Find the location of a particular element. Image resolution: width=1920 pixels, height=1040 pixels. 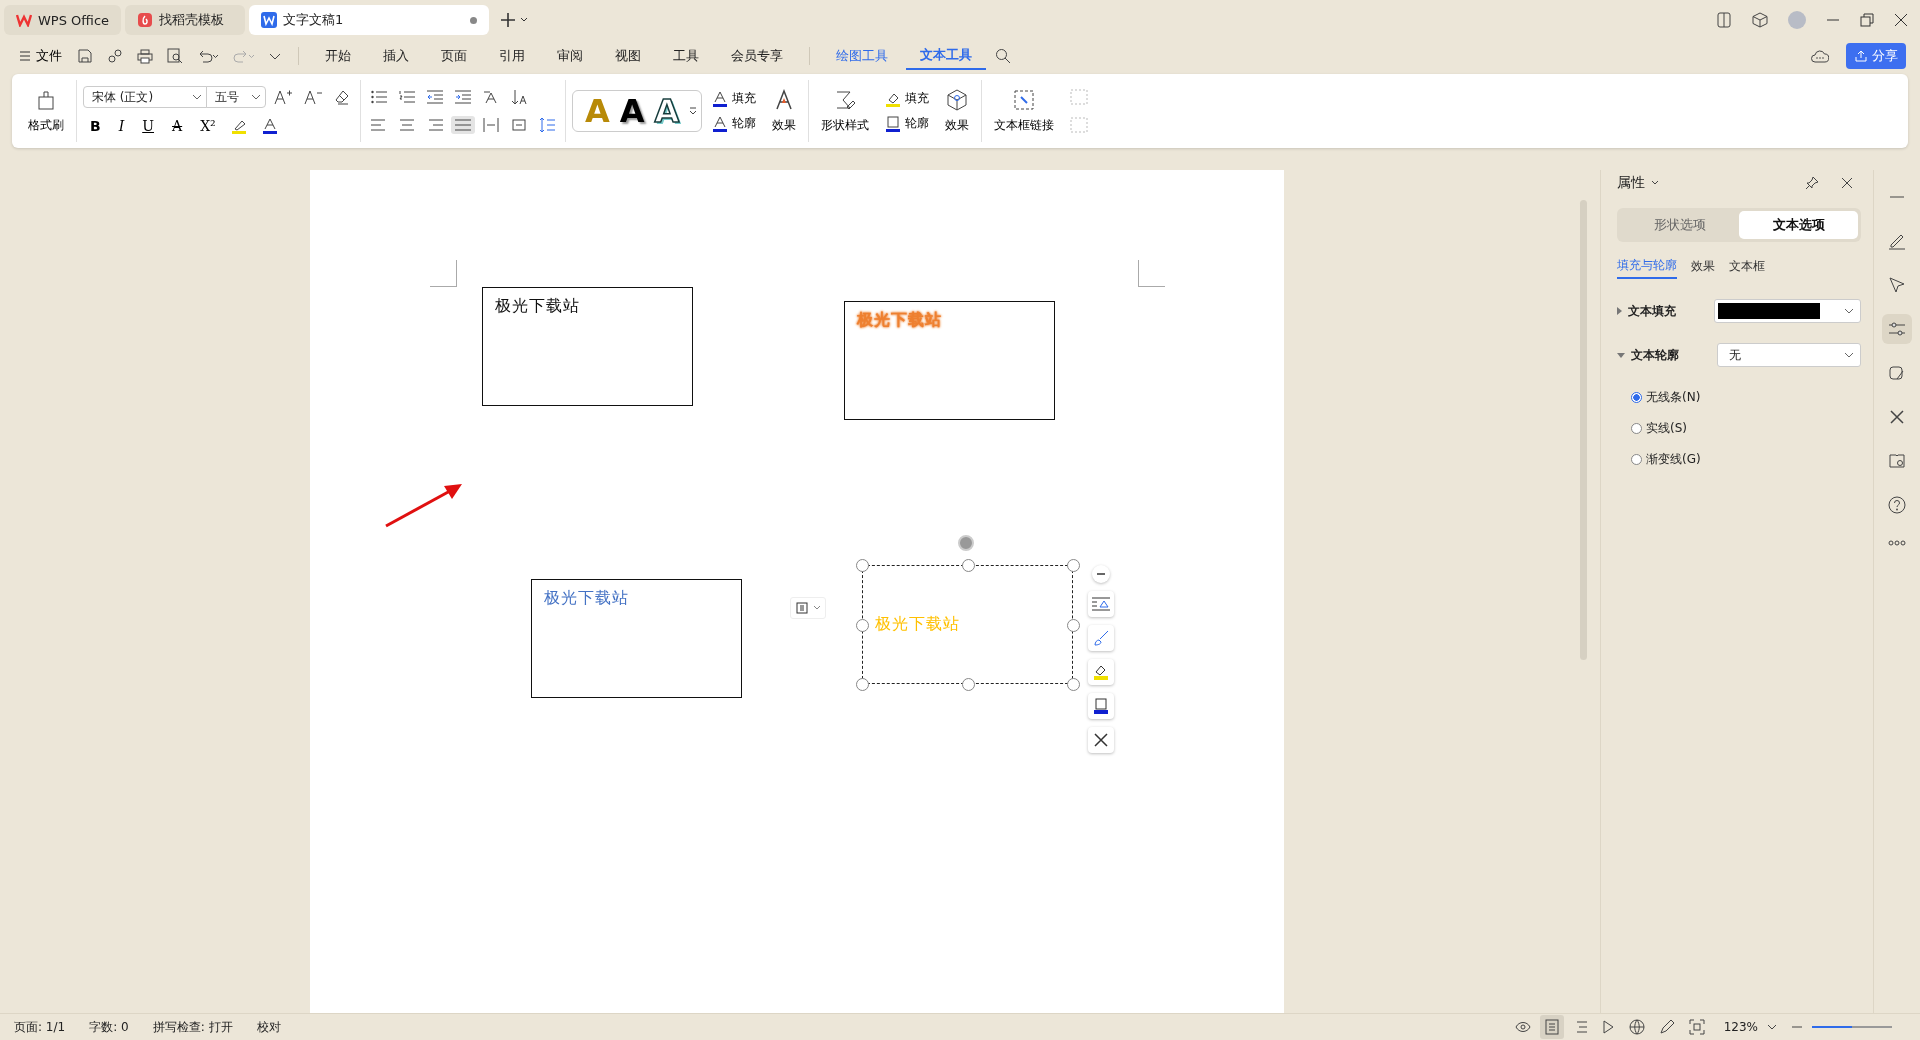

wrap-text-icon is located at coordinates (1101, 604).